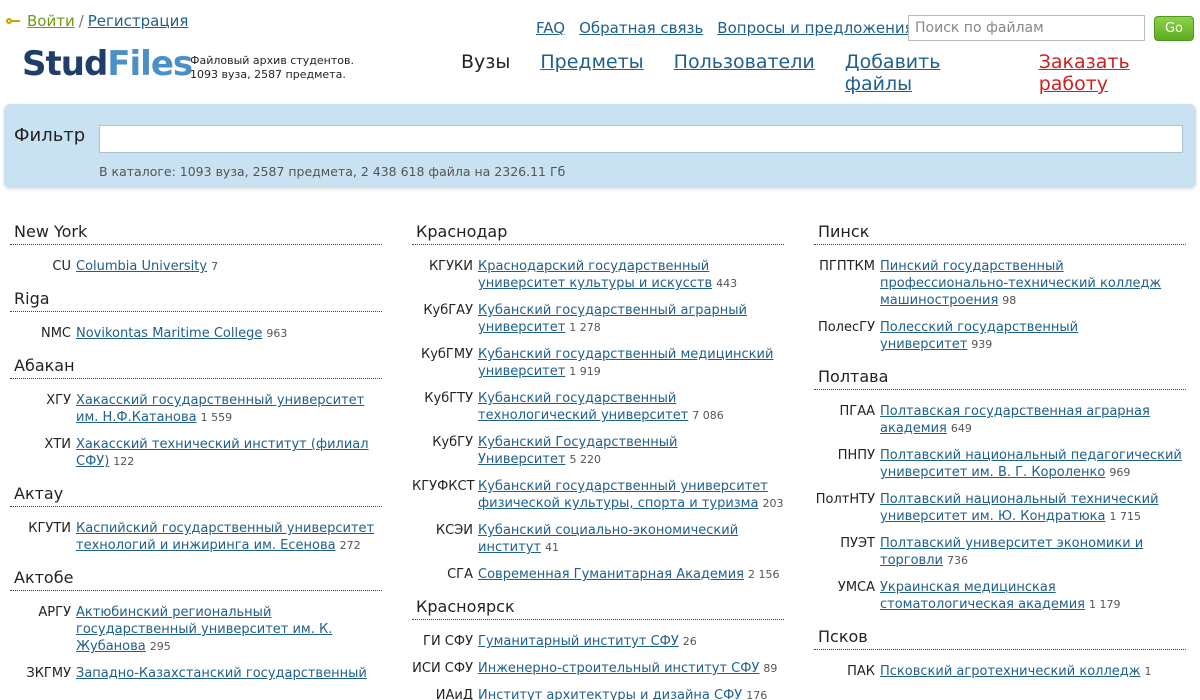  I want to click on questions-link: Вопросы и предложения, so click(815, 28).